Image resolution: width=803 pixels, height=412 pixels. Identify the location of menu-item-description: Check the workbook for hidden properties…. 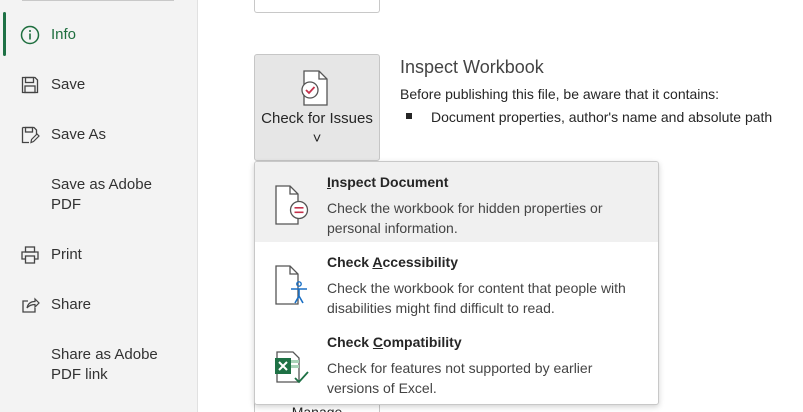
(465, 218).